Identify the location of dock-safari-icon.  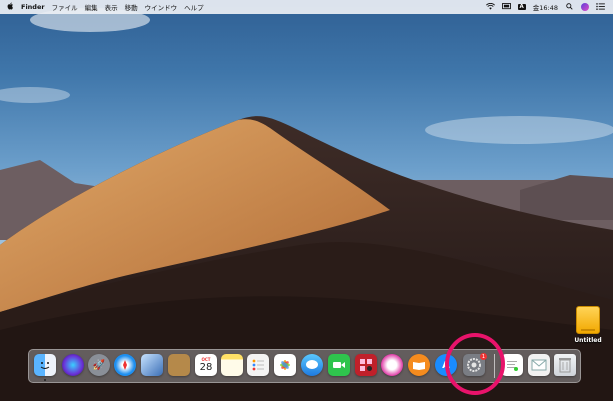
(125, 365).